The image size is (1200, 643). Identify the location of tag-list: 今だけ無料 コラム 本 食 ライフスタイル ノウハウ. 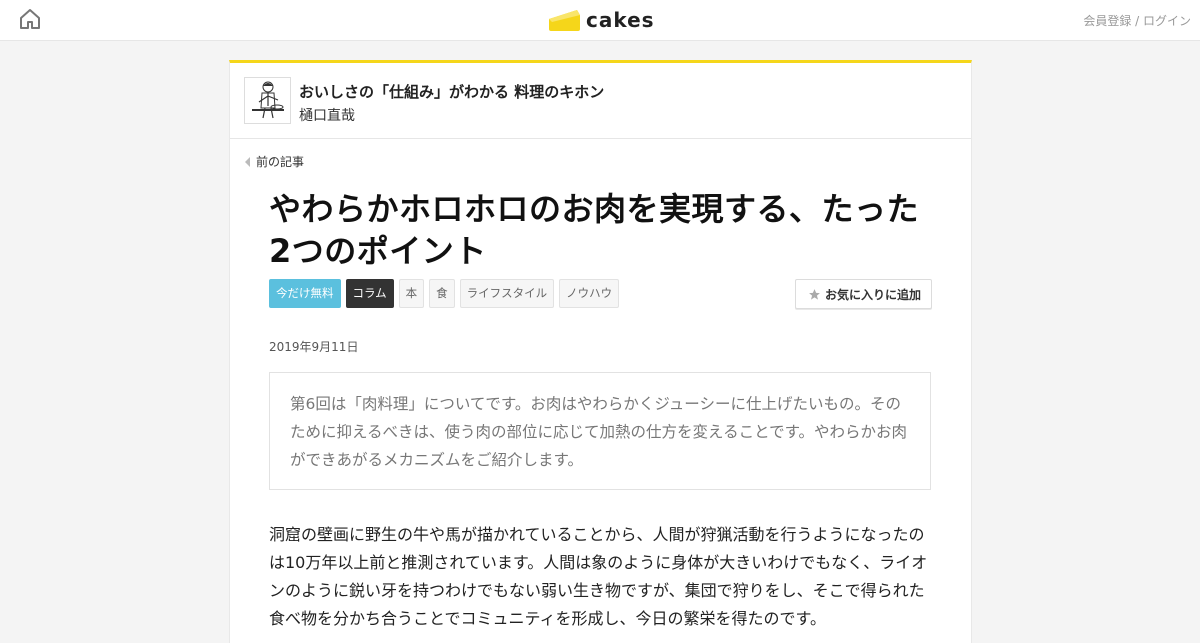
(444, 293).